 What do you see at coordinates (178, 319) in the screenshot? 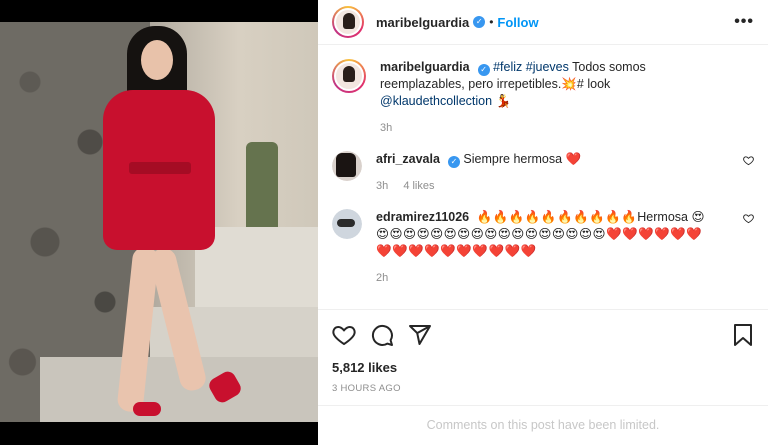
I see `leg` at bounding box center [178, 319].